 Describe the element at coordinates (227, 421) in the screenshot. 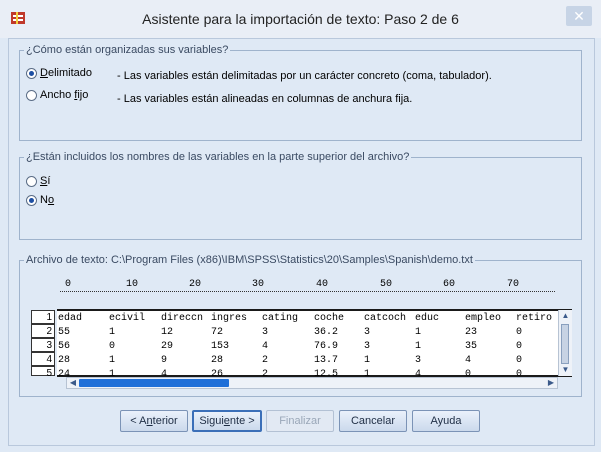

I see `next-button: Siguiente >` at that location.